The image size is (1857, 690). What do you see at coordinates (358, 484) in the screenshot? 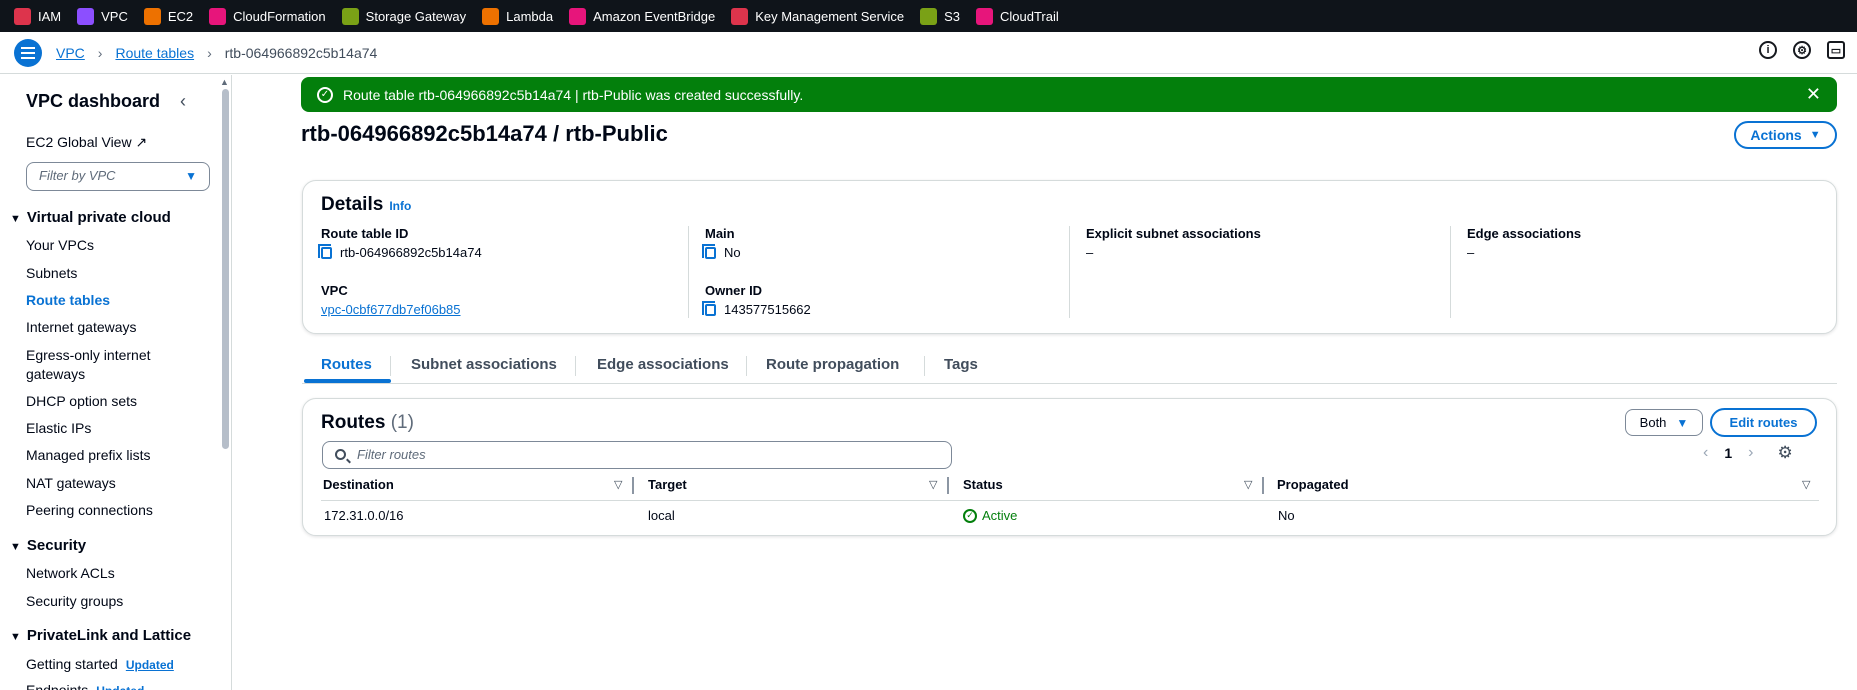
I see `column-header-destination: Destination` at bounding box center [358, 484].